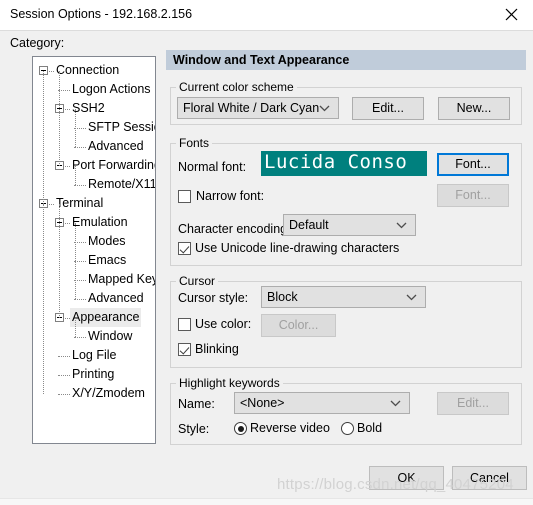 The image size is (533, 505). What do you see at coordinates (322, 403) in the screenshot?
I see `highlight-name-combo: <None>` at bounding box center [322, 403].